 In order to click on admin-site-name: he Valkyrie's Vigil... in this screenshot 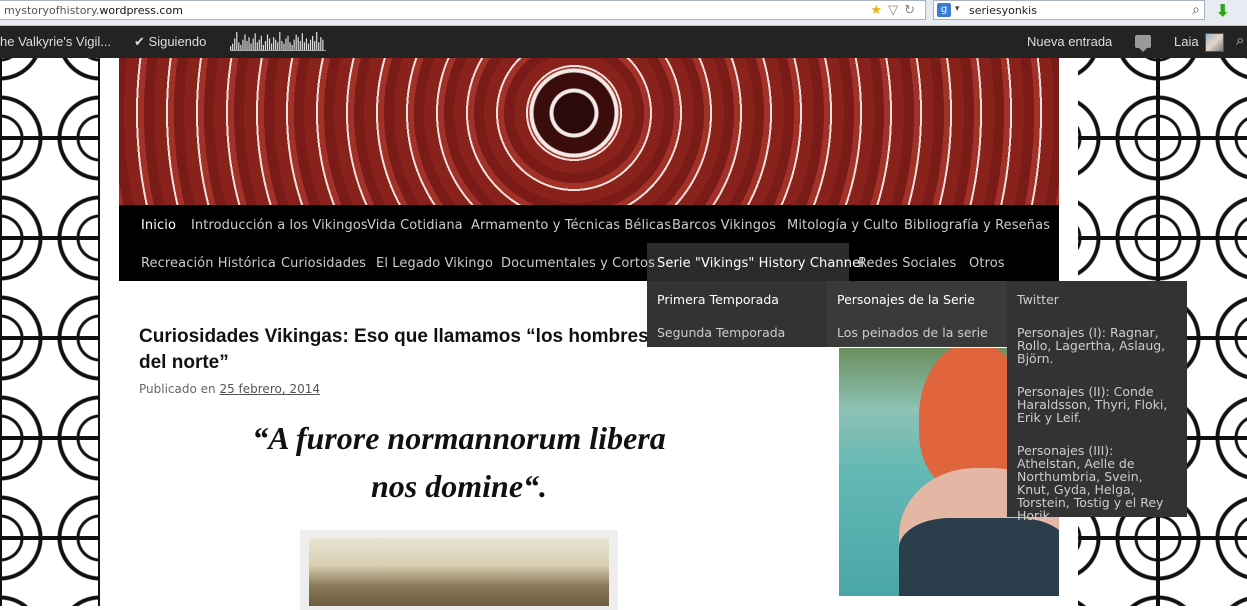, I will do `click(55, 41)`.